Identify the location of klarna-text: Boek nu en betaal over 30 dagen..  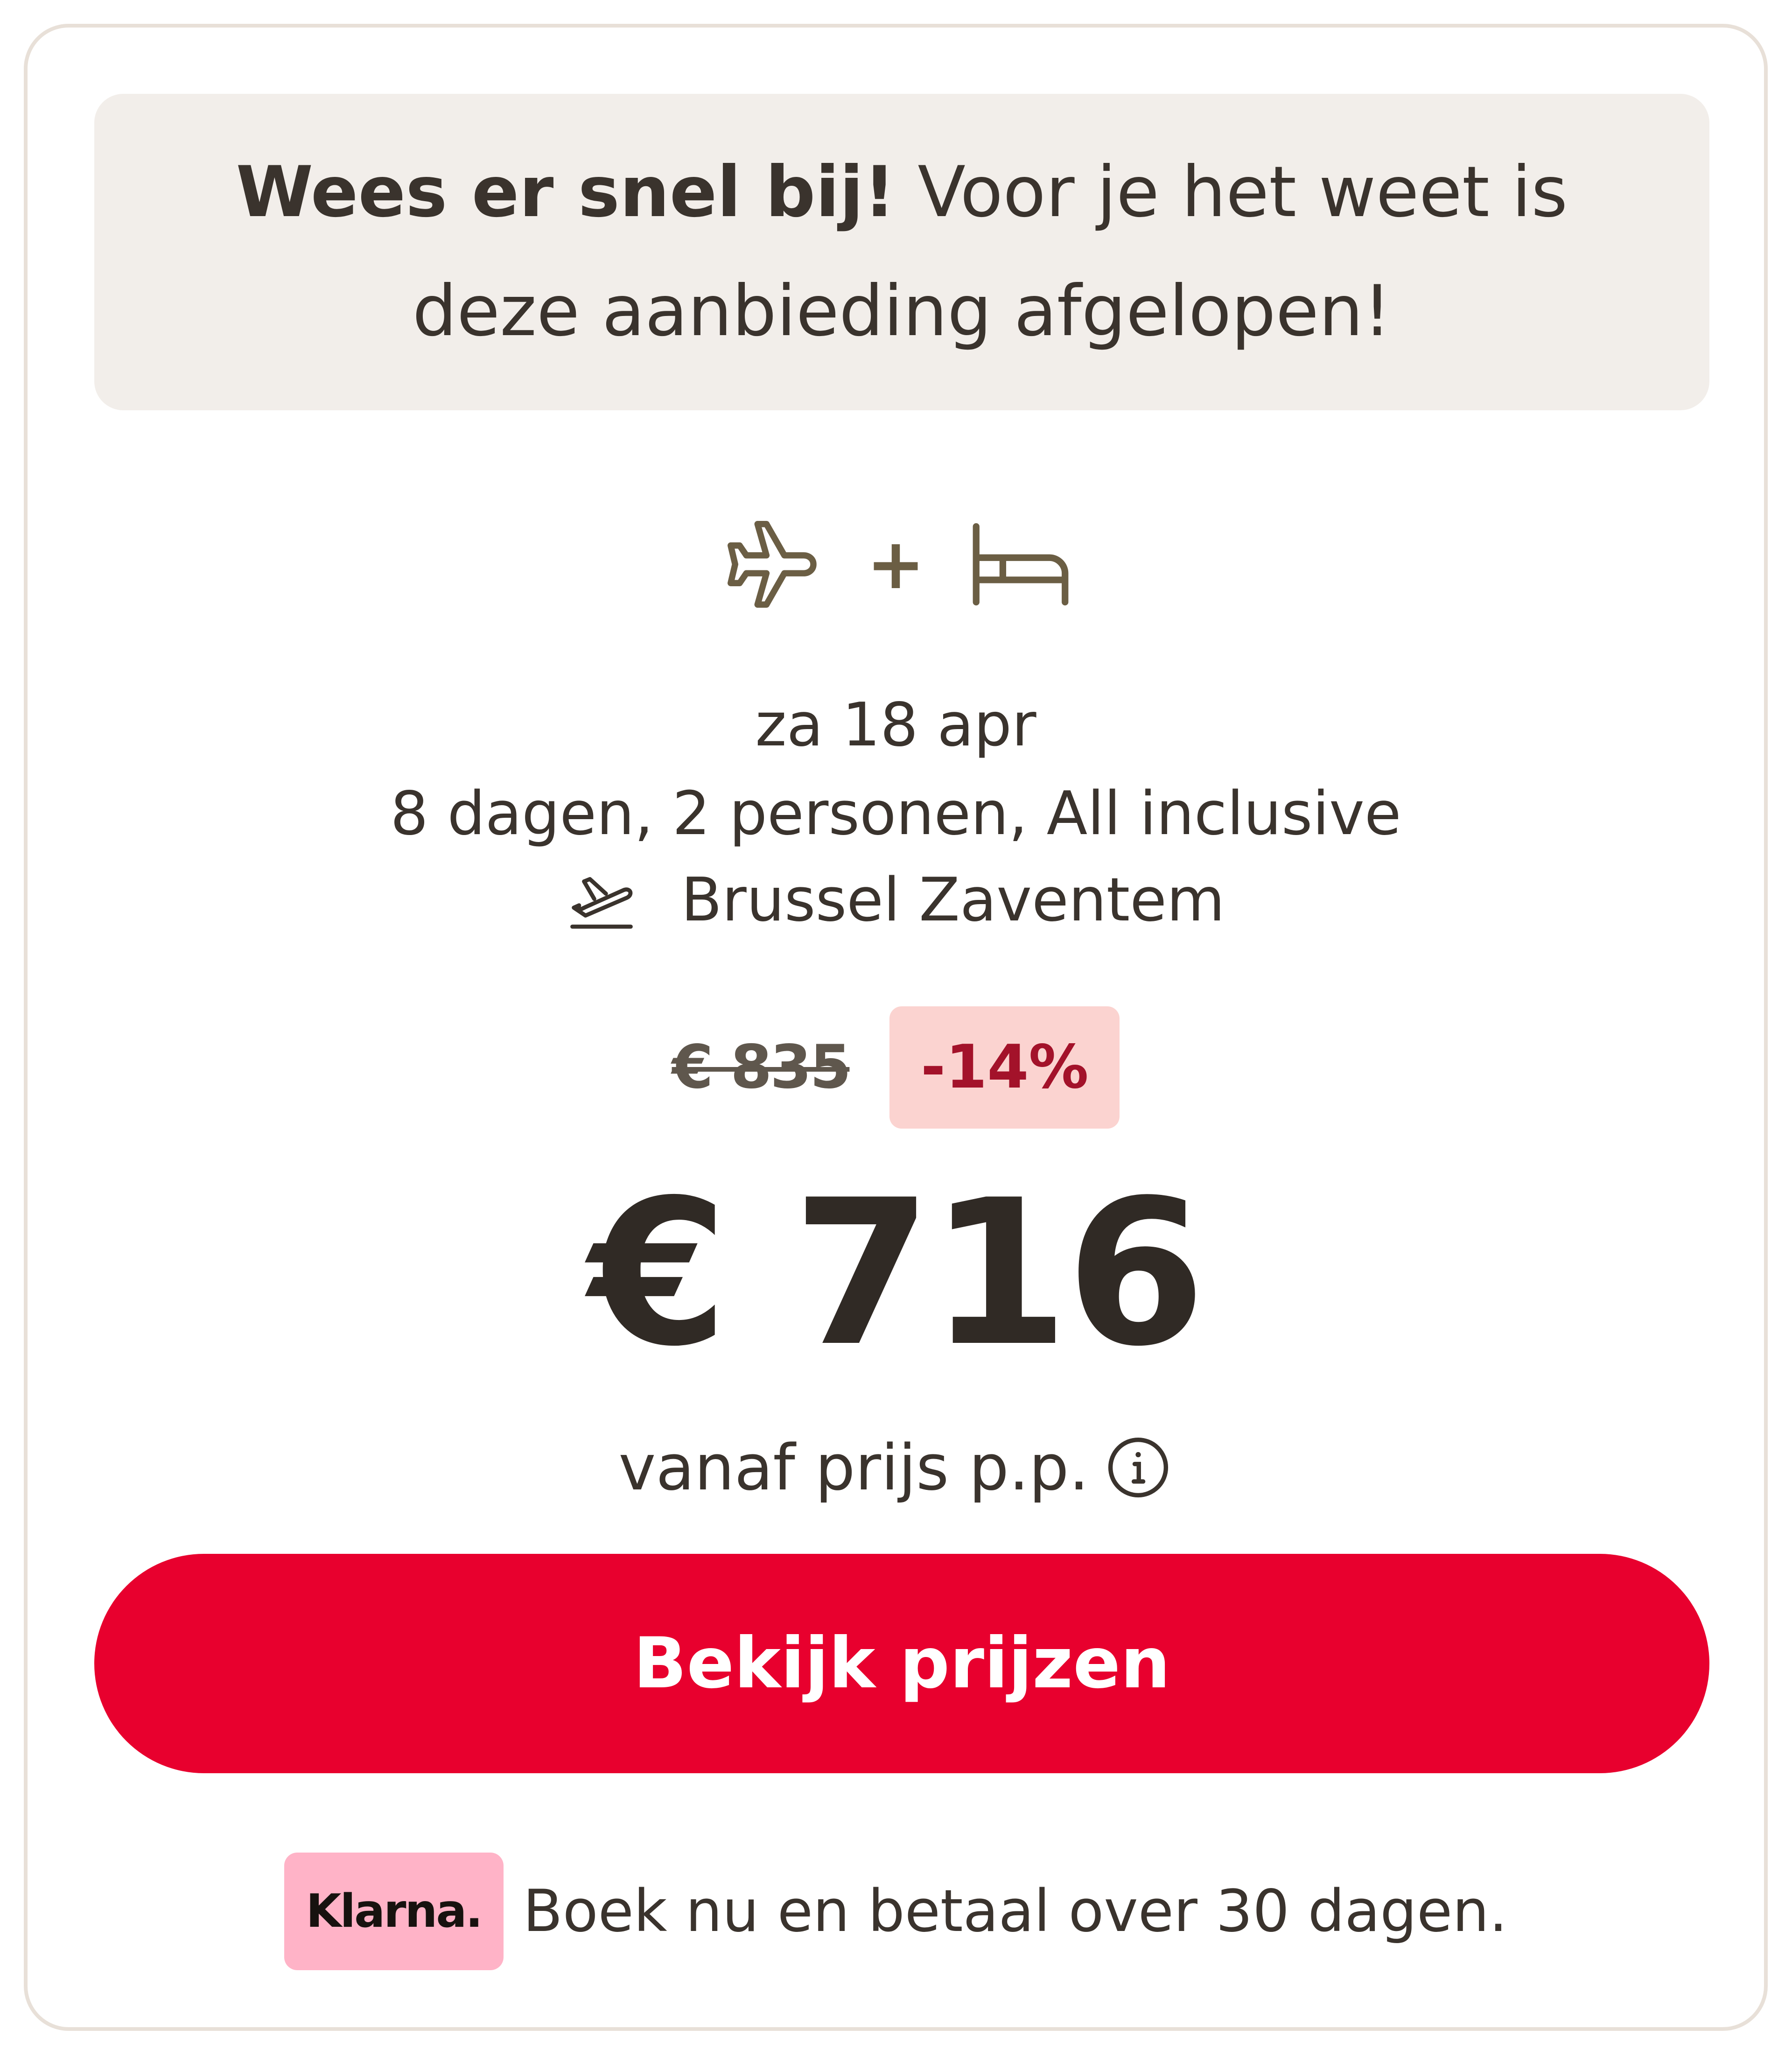
(1015, 1912).